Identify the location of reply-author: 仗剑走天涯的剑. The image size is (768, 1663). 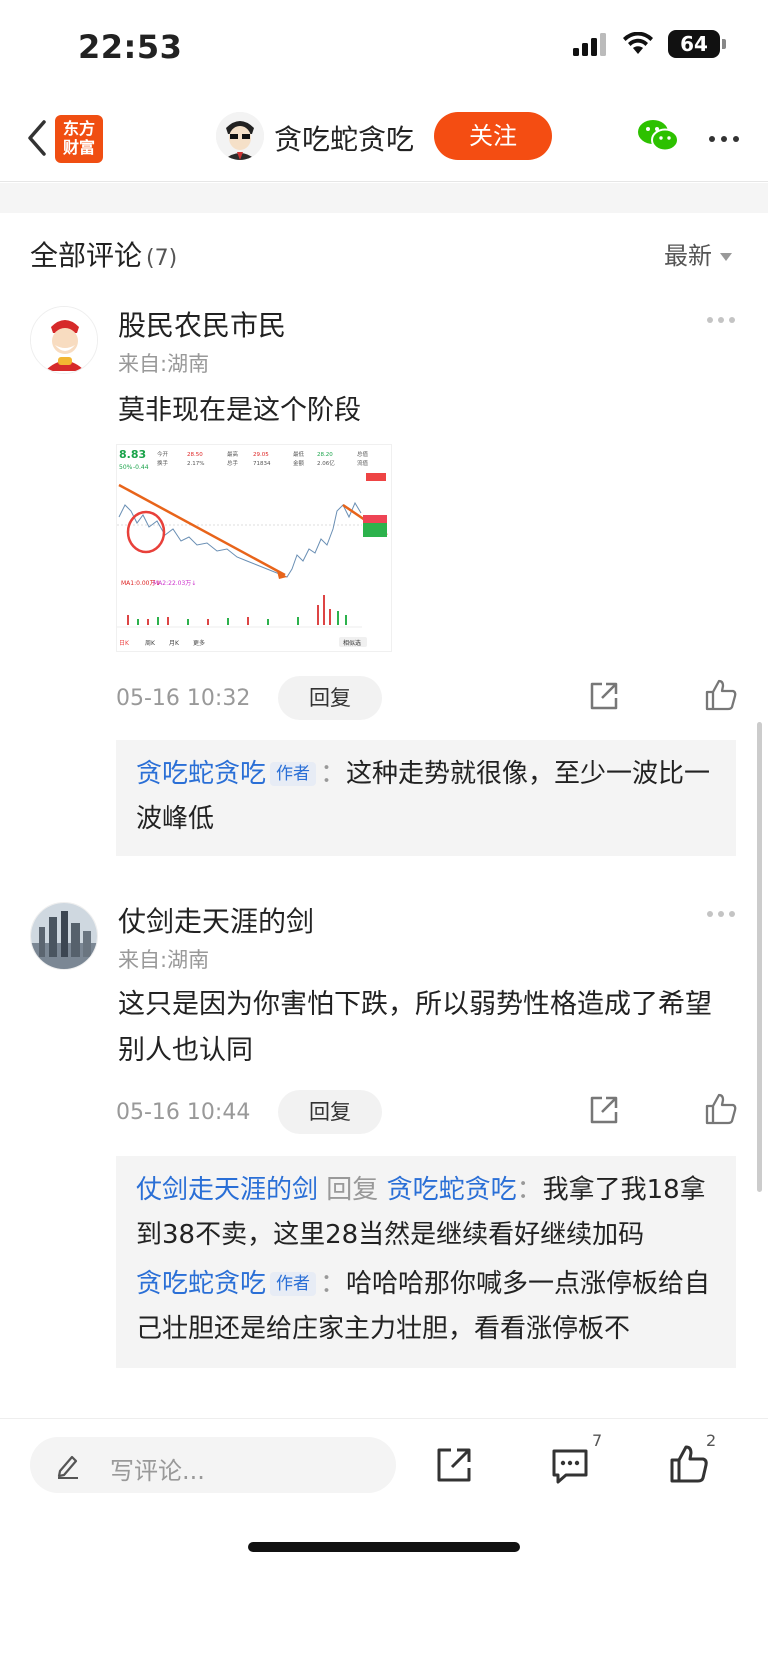
(227, 1190).